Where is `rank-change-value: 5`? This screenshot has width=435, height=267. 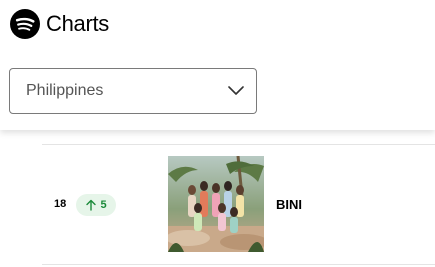 rank-change-value: 5 is located at coordinates (103, 205).